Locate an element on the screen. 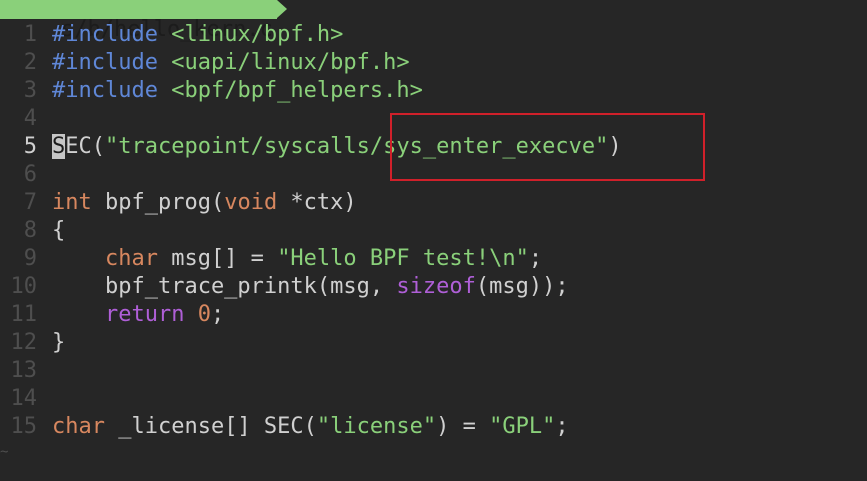 The image size is (867, 481). code-line: 11 return 0; is located at coordinates (433, 315).